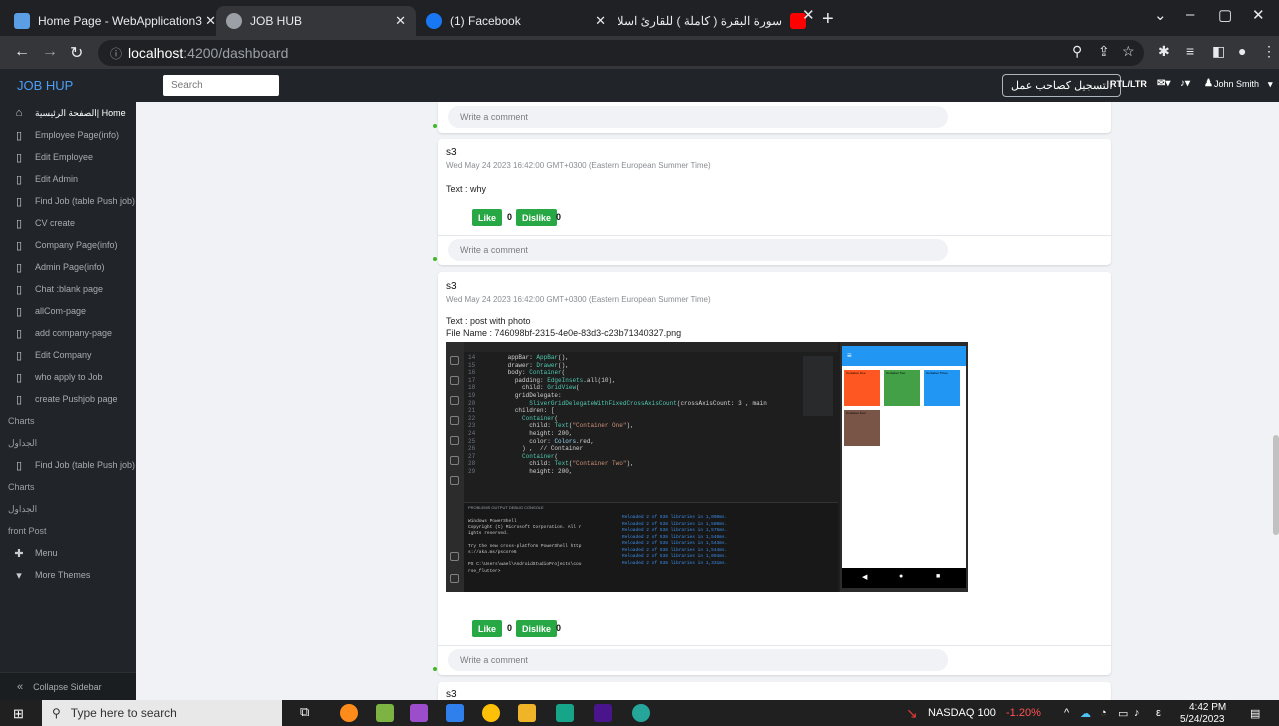 The width and height of the screenshot is (1279, 726). I want to click on sidebar-item-cv-create: ▯ CV create, so click(68, 223).